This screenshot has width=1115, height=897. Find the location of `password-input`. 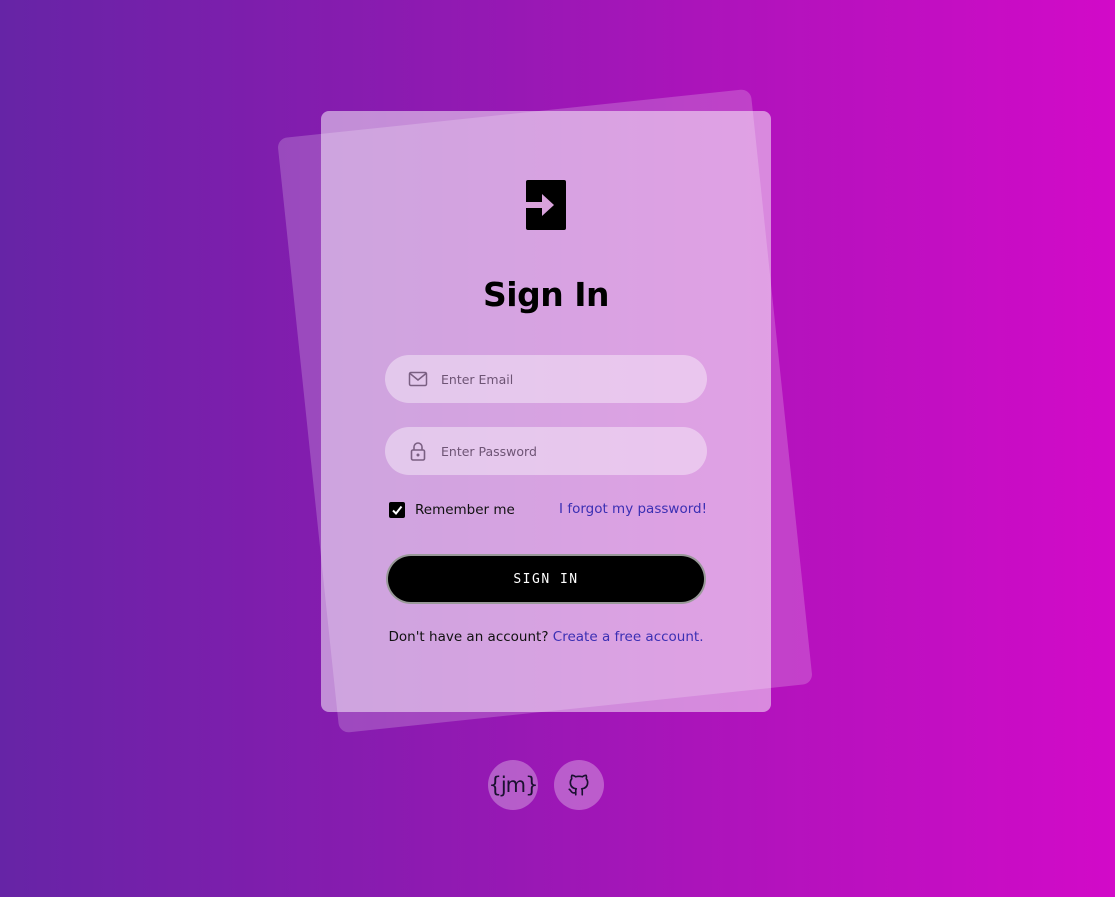

password-input is located at coordinates (566, 451).